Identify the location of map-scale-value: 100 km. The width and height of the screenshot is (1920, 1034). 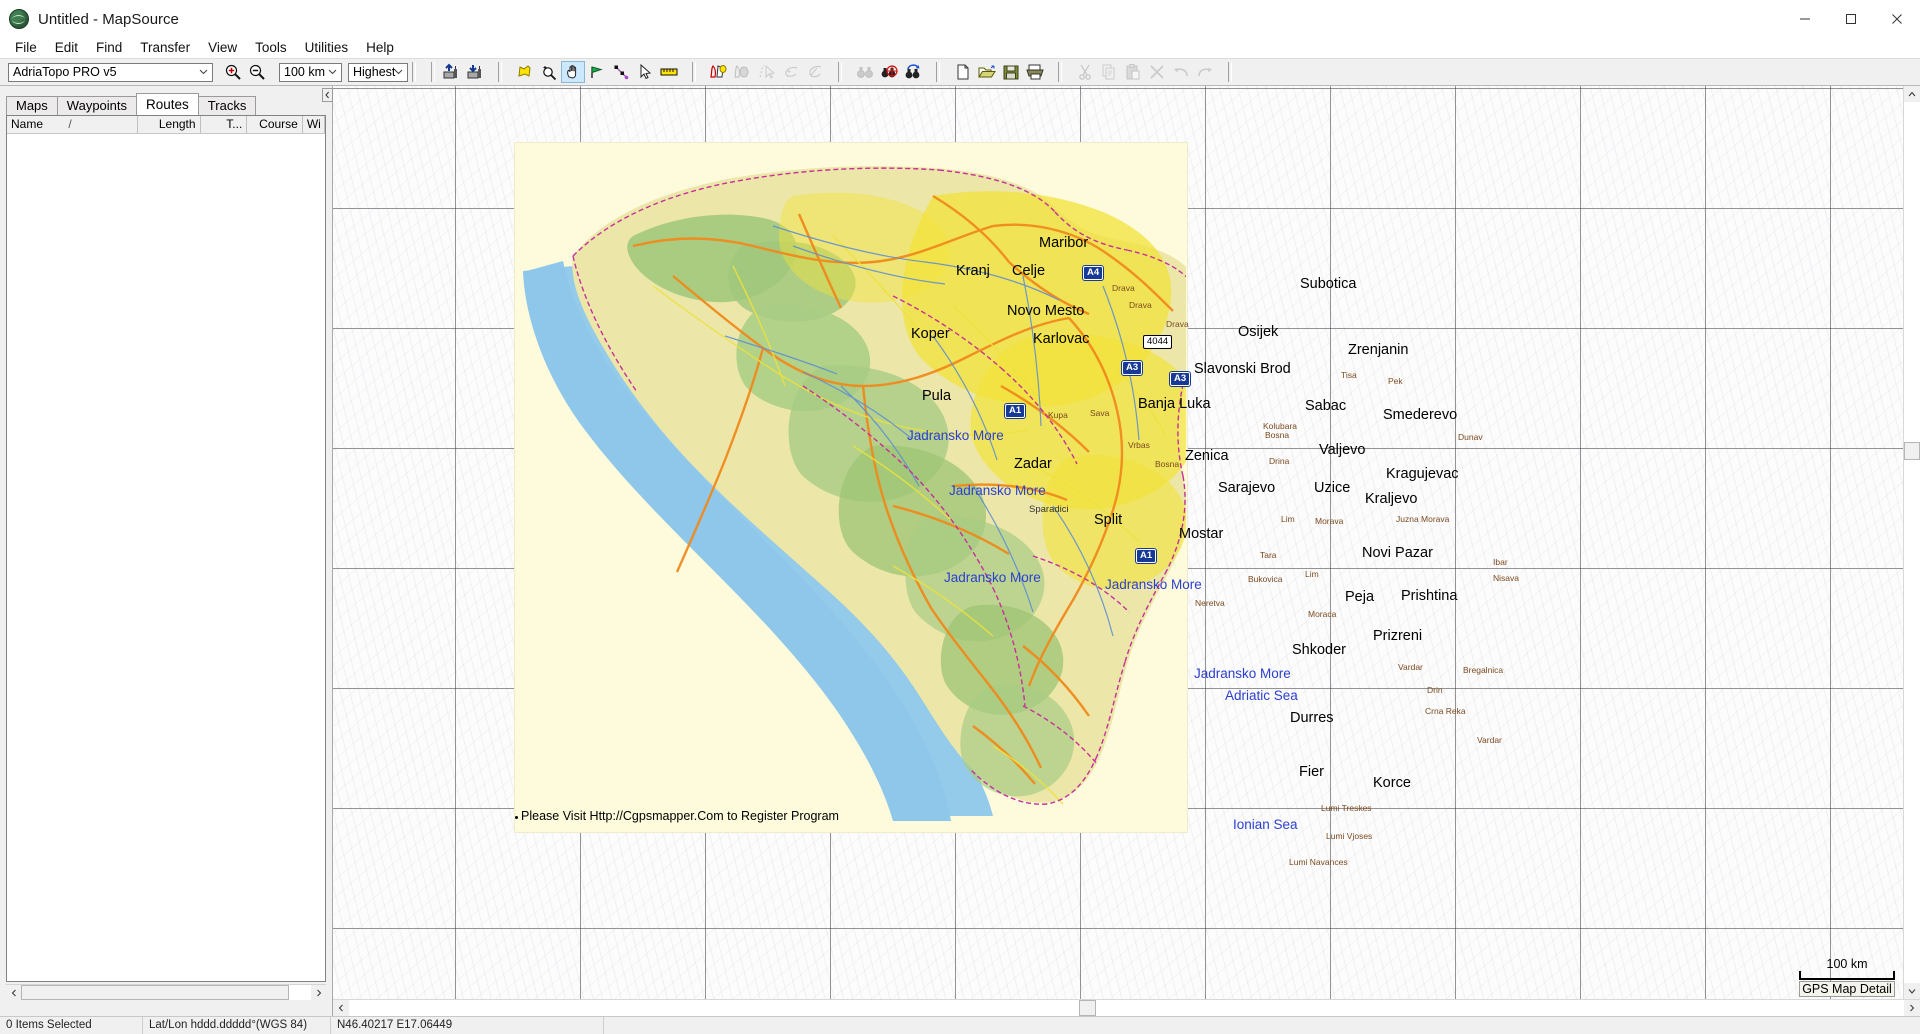
(1847, 964).